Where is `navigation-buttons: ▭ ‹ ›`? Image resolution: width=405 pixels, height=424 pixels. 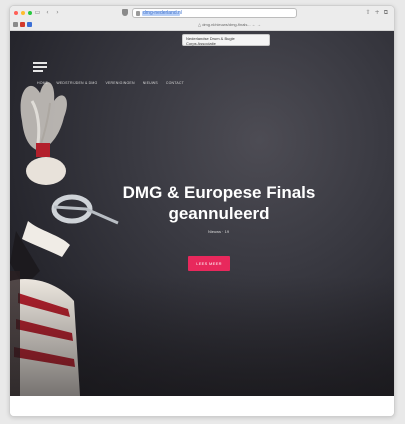
navigation-buttons: ▭ ‹ › is located at coordinates (47, 12).